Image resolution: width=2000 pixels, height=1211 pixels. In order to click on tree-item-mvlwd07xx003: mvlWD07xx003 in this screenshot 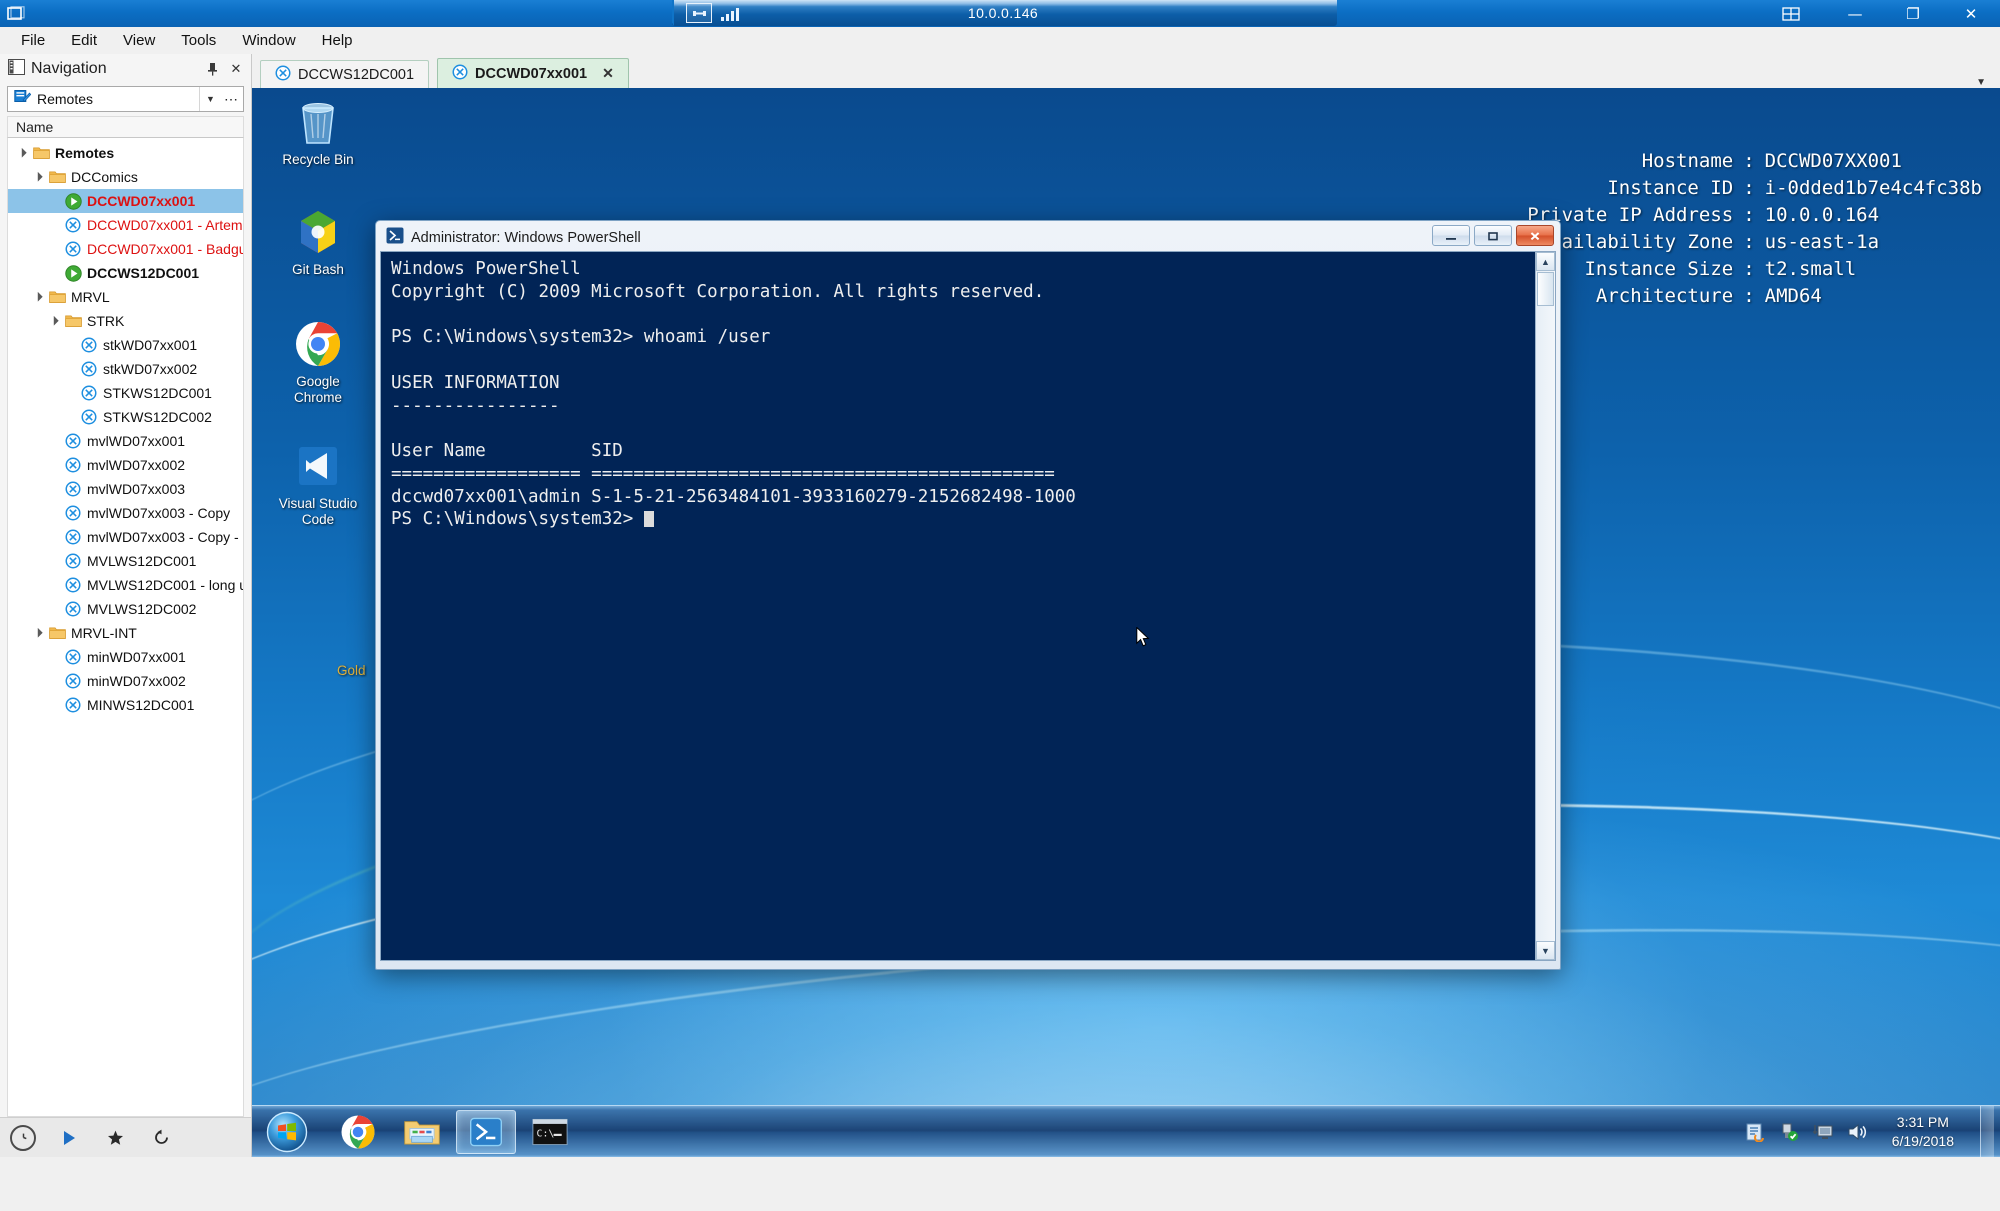, I will do `click(125, 489)`.